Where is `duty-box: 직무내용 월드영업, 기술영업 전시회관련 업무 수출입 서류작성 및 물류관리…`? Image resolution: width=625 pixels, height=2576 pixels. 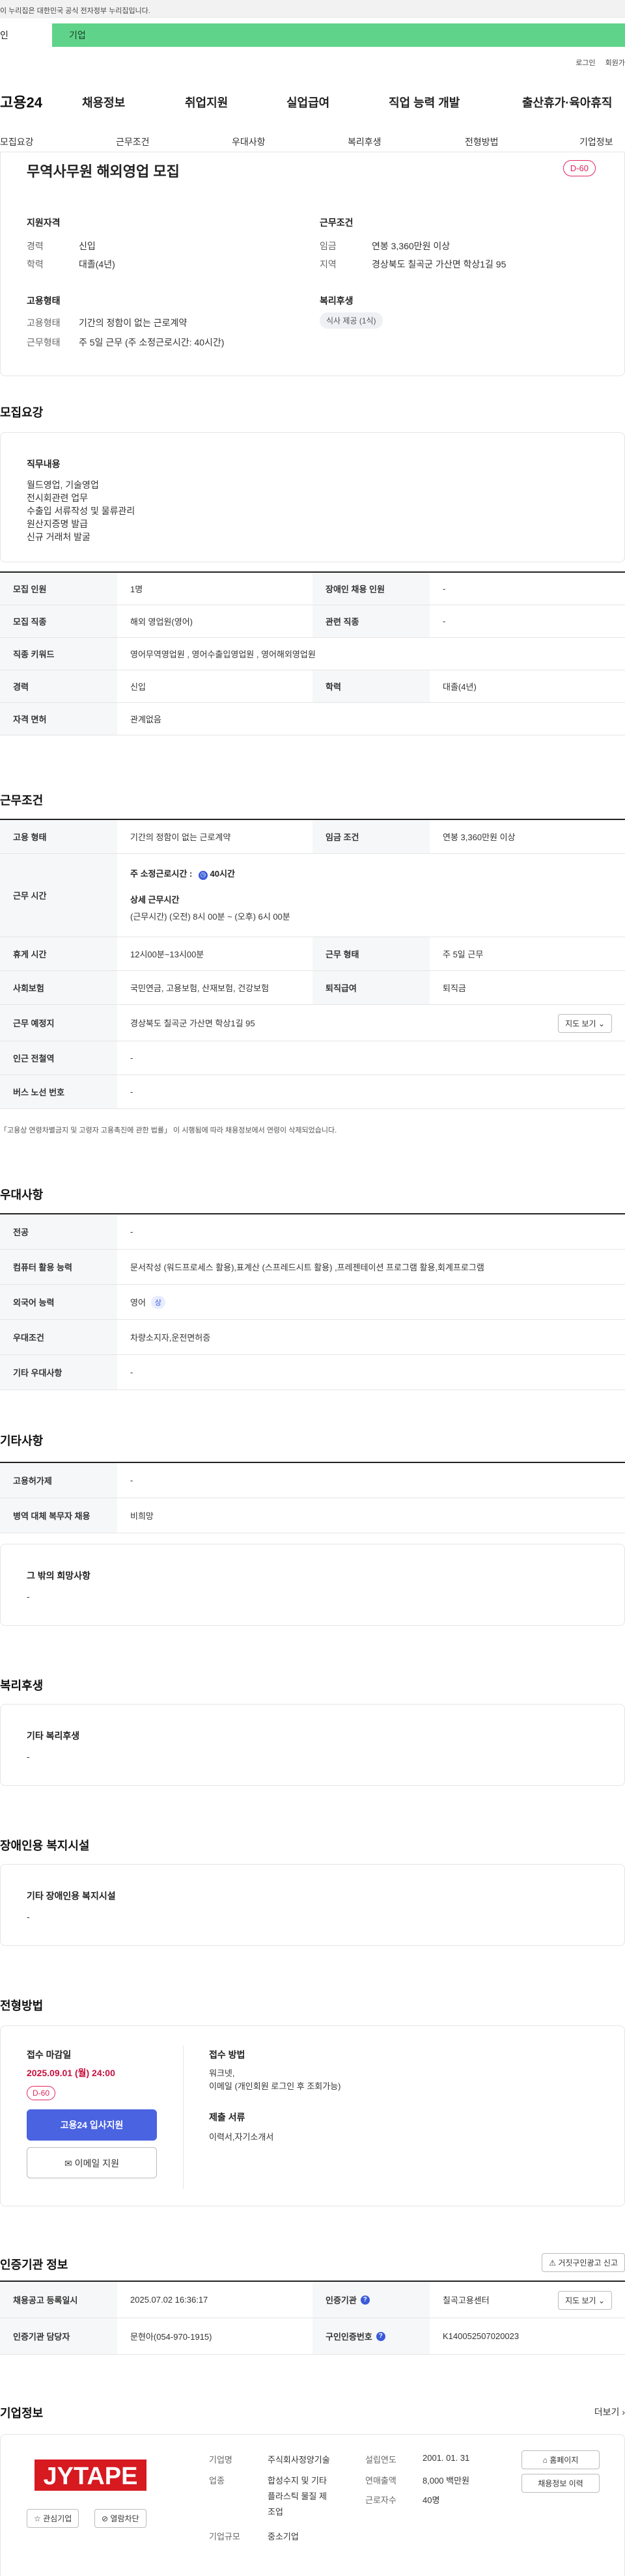
duty-box: 직무내용 월드영업, 기술영업 전시회관련 업무 수출입 서류작성 및 물류관리… is located at coordinates (312, 497).